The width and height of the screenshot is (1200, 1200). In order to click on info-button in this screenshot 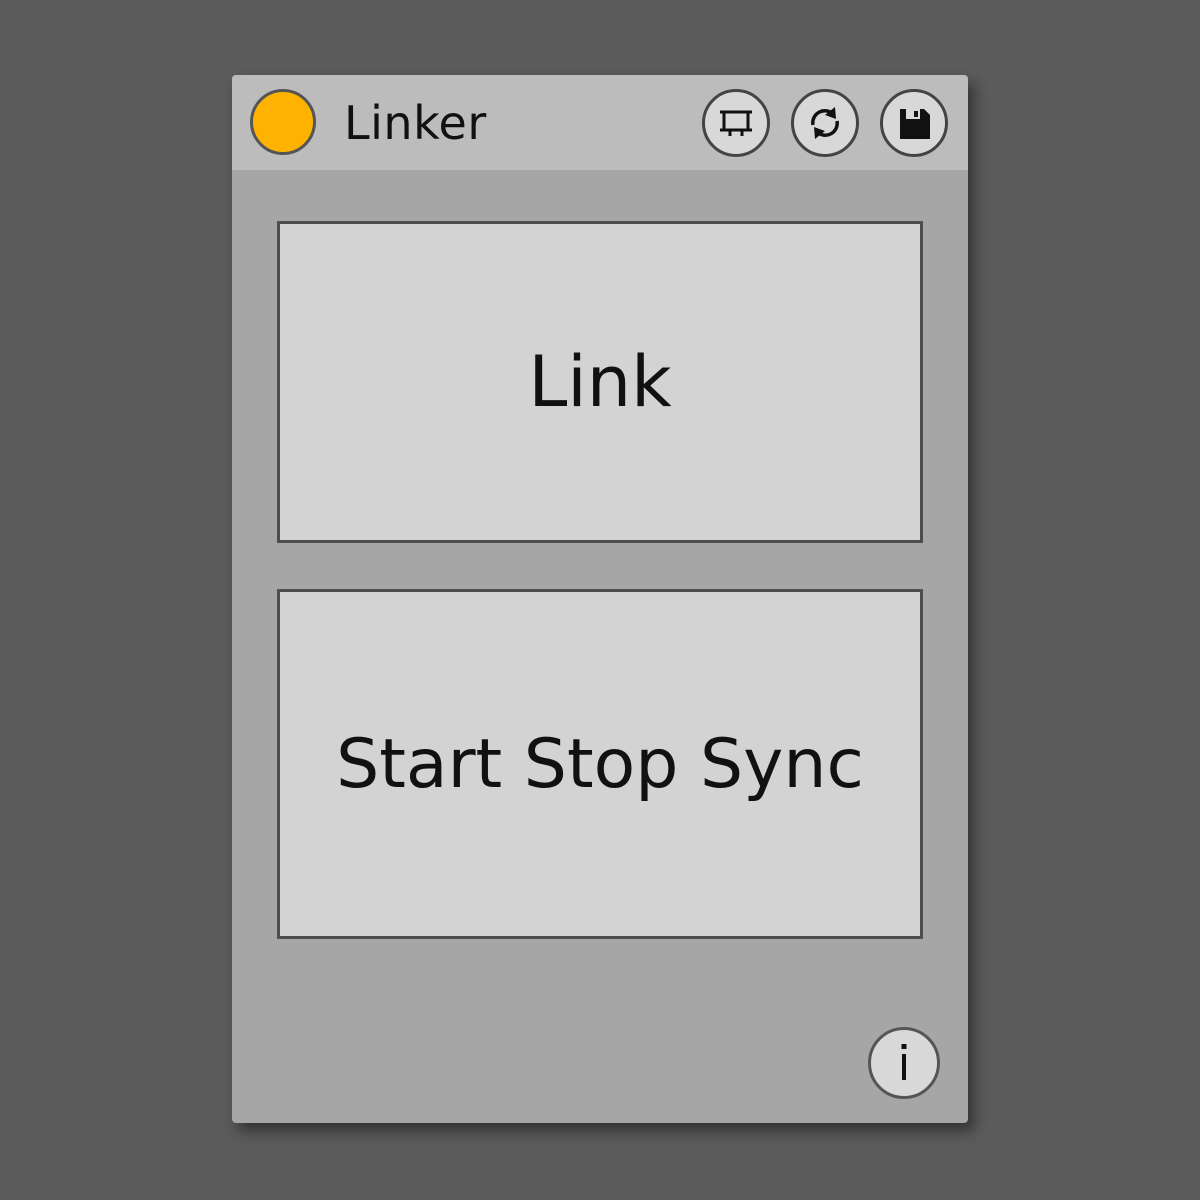, I will do `click(904, 1063)`.